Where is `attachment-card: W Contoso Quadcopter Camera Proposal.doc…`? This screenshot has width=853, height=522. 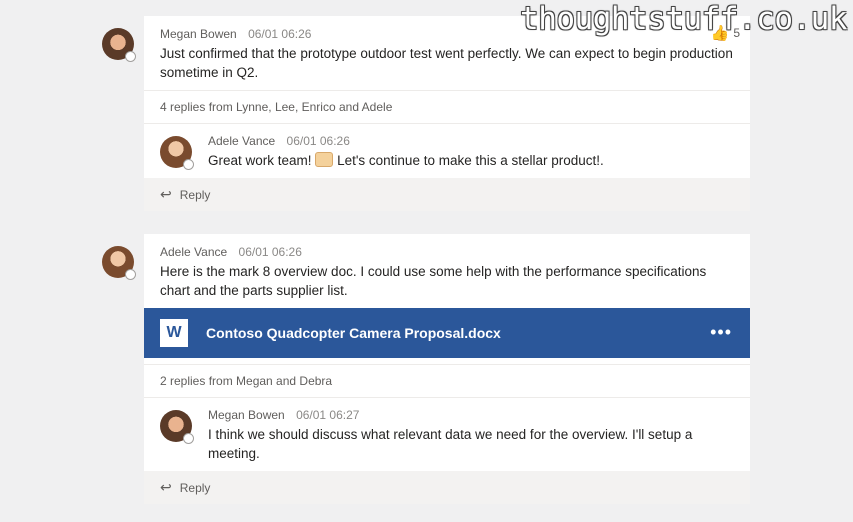
attachment-card: W Contoso Quadcopter Camera Proposal.doc… is located at coordinates (447, 333).